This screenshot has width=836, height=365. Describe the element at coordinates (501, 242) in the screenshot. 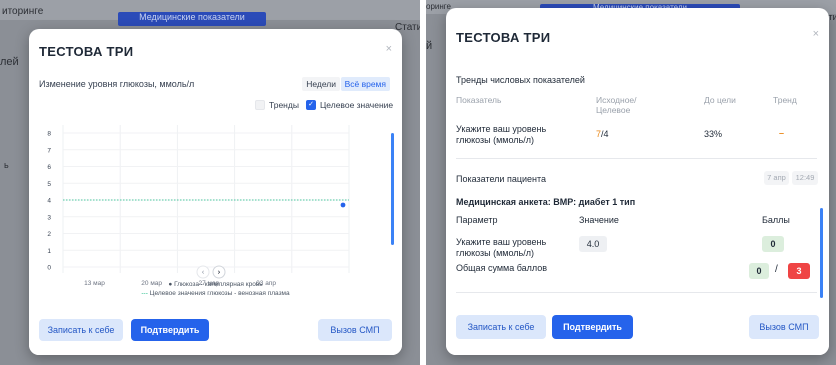

I see `param-label-line1: Укажите ваш уровень` at that location.